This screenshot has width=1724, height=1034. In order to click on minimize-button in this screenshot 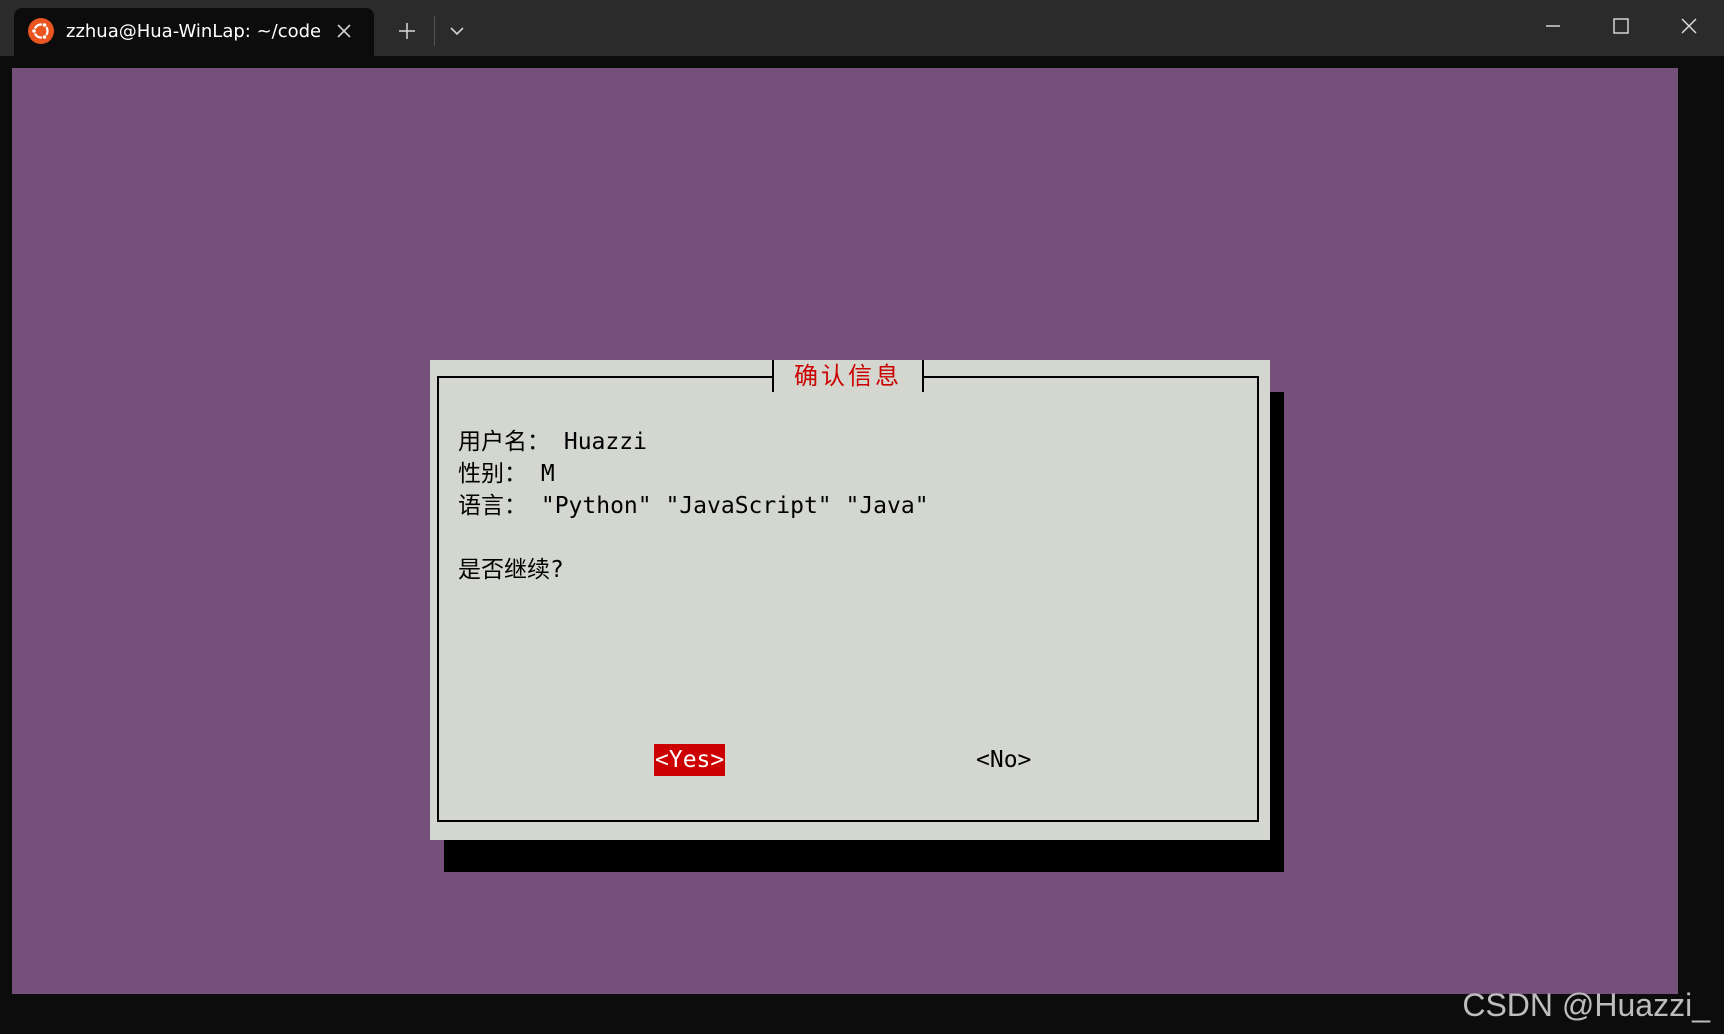, I will do `click(1553, 26)`.